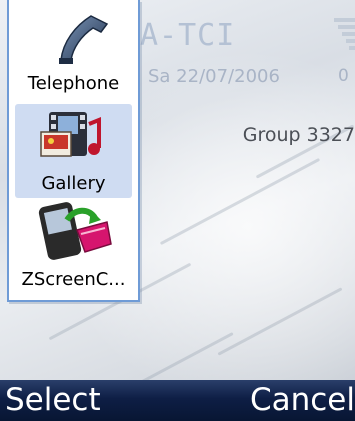  What do you see at coordinates (53, 400) in the screenshot?
I see `select-softkey: Select` at bounding box center [53, 400].